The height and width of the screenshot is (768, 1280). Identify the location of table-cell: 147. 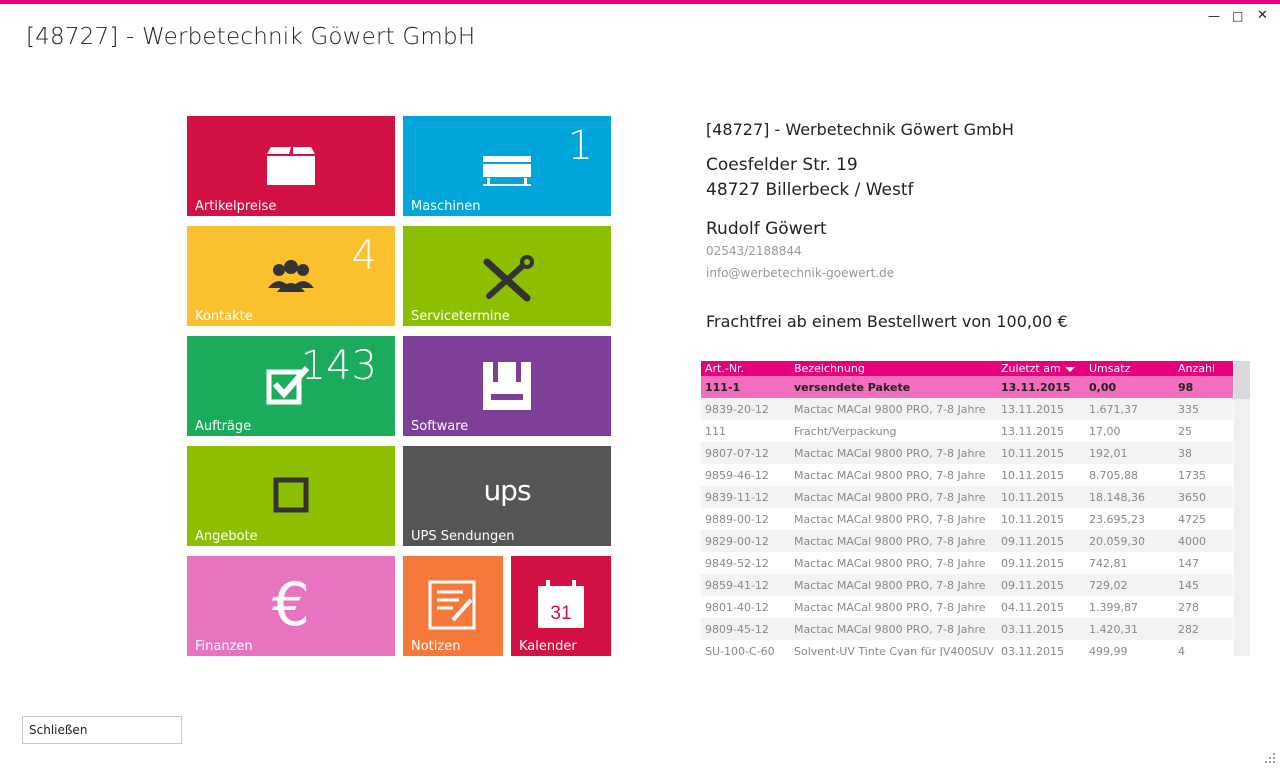
(1188, 563).